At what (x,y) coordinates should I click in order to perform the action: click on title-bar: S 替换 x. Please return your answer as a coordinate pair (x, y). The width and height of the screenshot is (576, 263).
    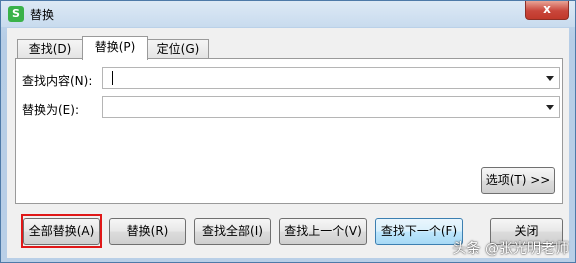
    Looking at the image, I should click on (288, 14).